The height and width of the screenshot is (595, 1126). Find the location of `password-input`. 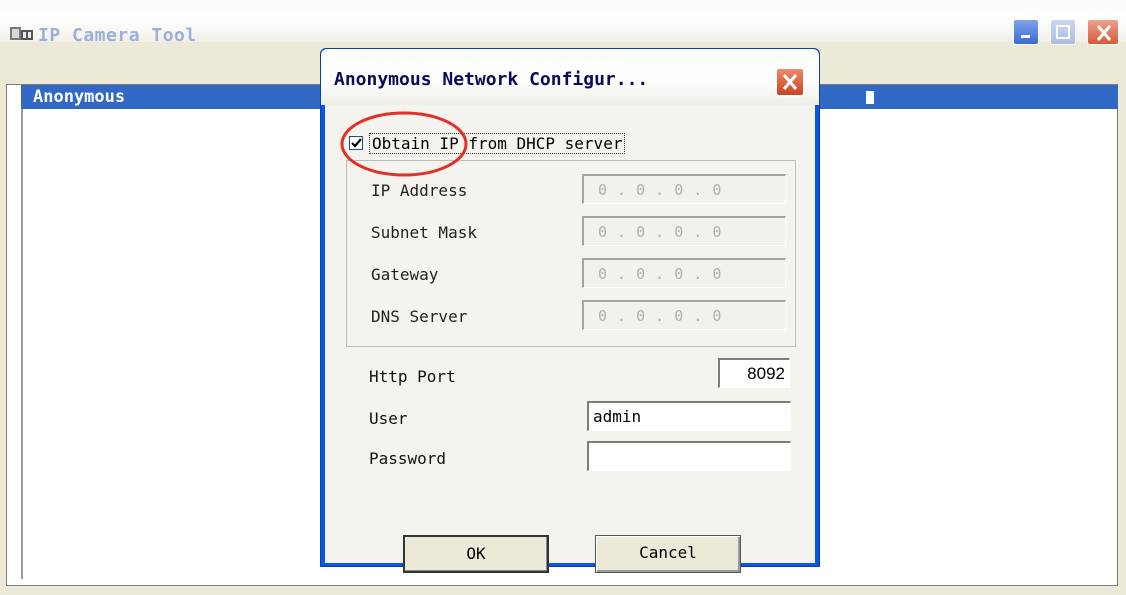

password-input is located at coordinates (689, 456).